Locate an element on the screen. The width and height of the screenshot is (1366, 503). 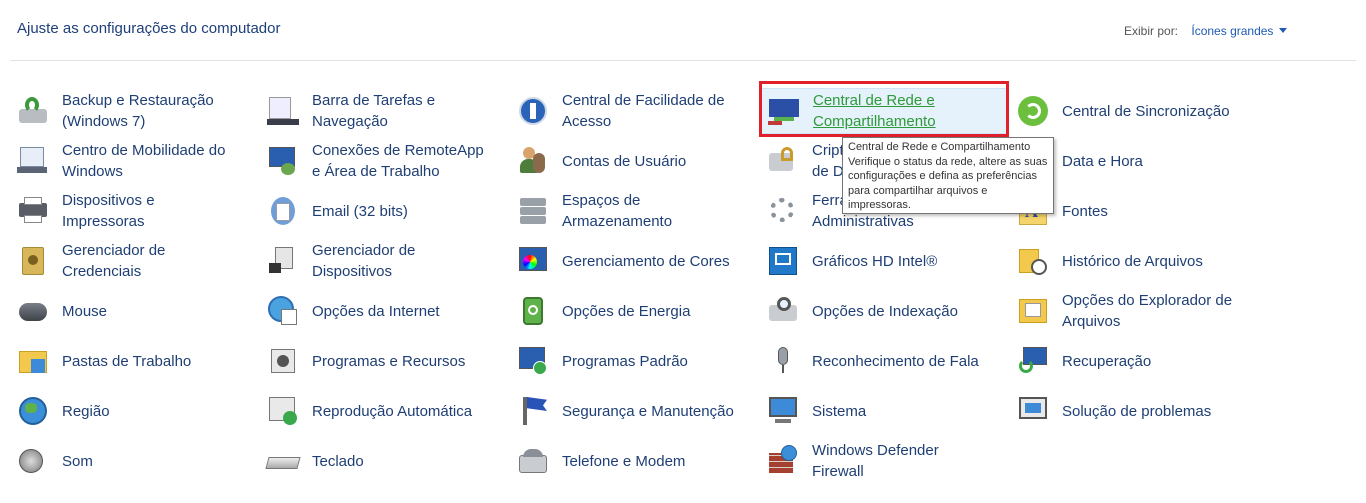
control-panel-item: Centro de Mobilidade do Windows is located at coordinates (120, 161).